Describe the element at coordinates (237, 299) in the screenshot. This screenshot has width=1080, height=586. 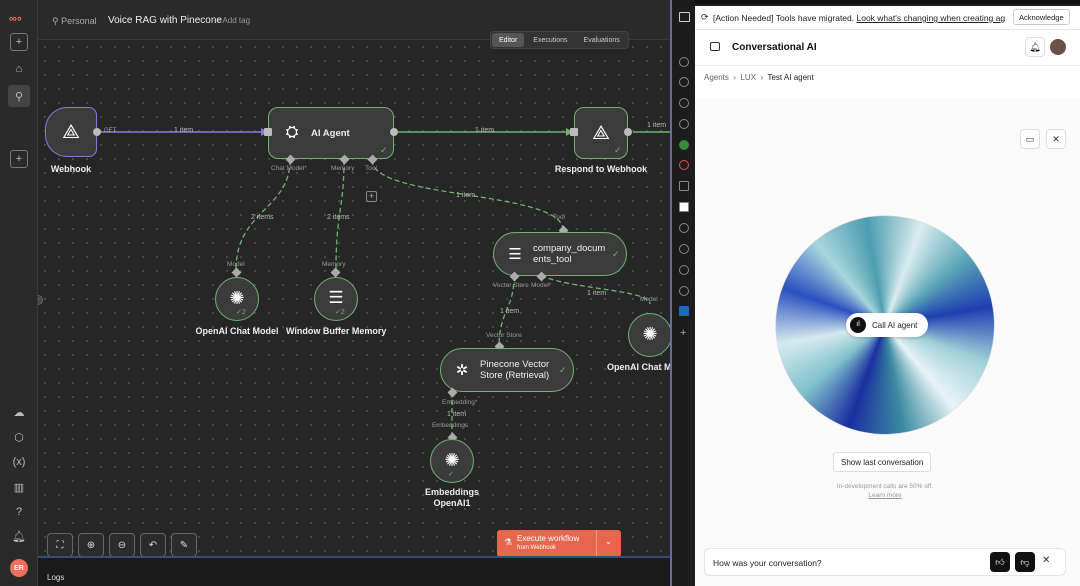
I see `openai-chat-model-node: ✺ ✓2` at that location.